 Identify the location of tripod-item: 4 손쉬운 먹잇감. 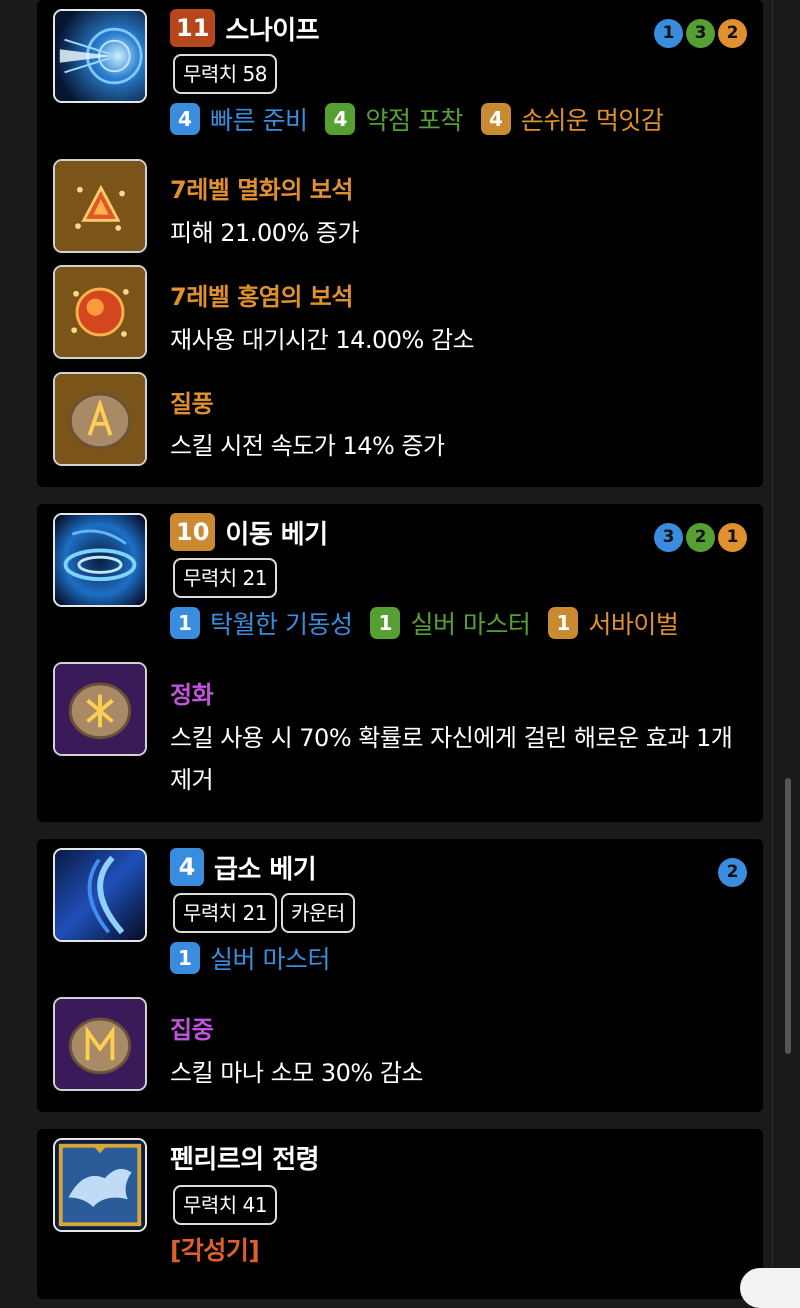
(572, 119).